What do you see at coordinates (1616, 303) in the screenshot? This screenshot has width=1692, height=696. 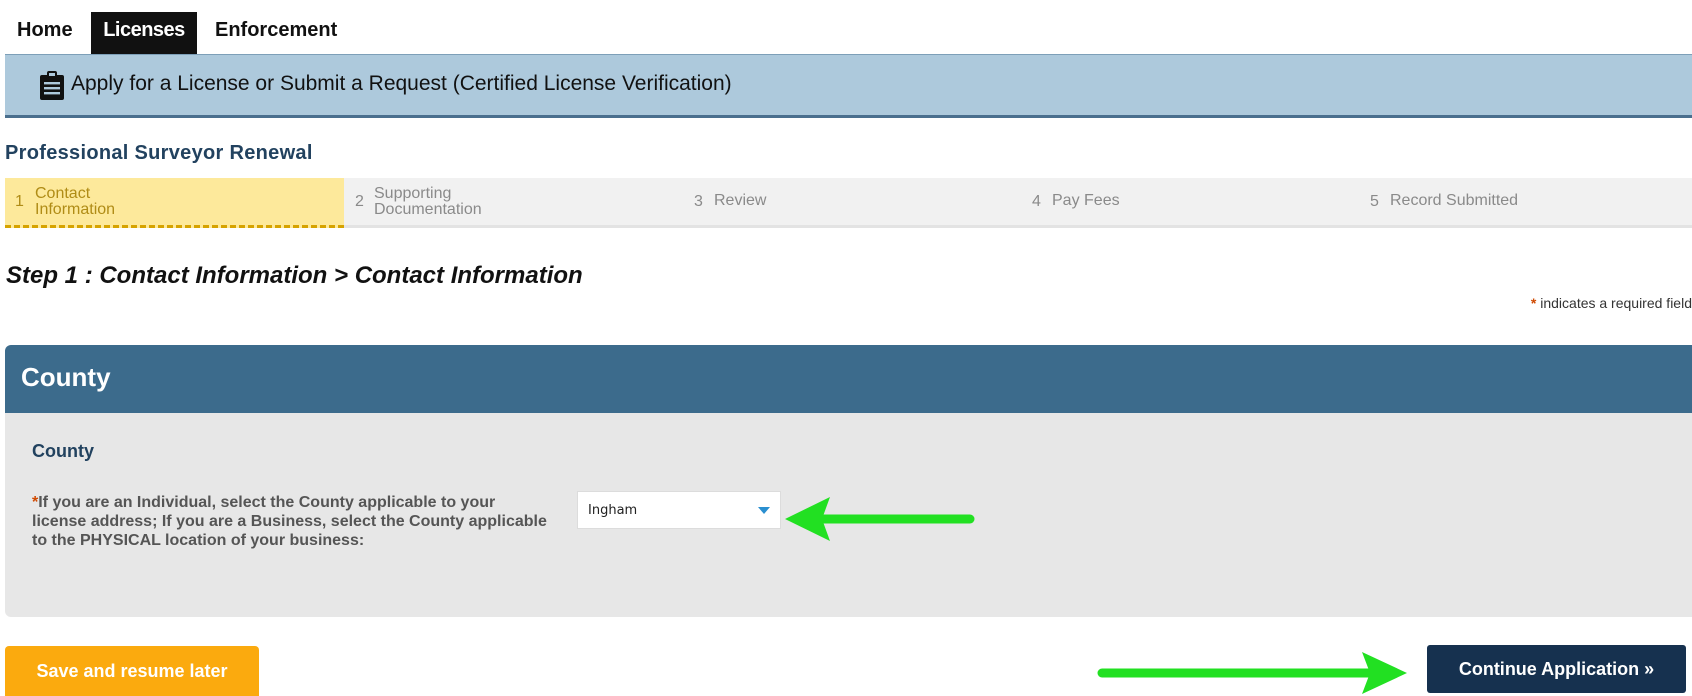 I see `required-note-text: indicates a required field` at bounding box center [1616, 303].